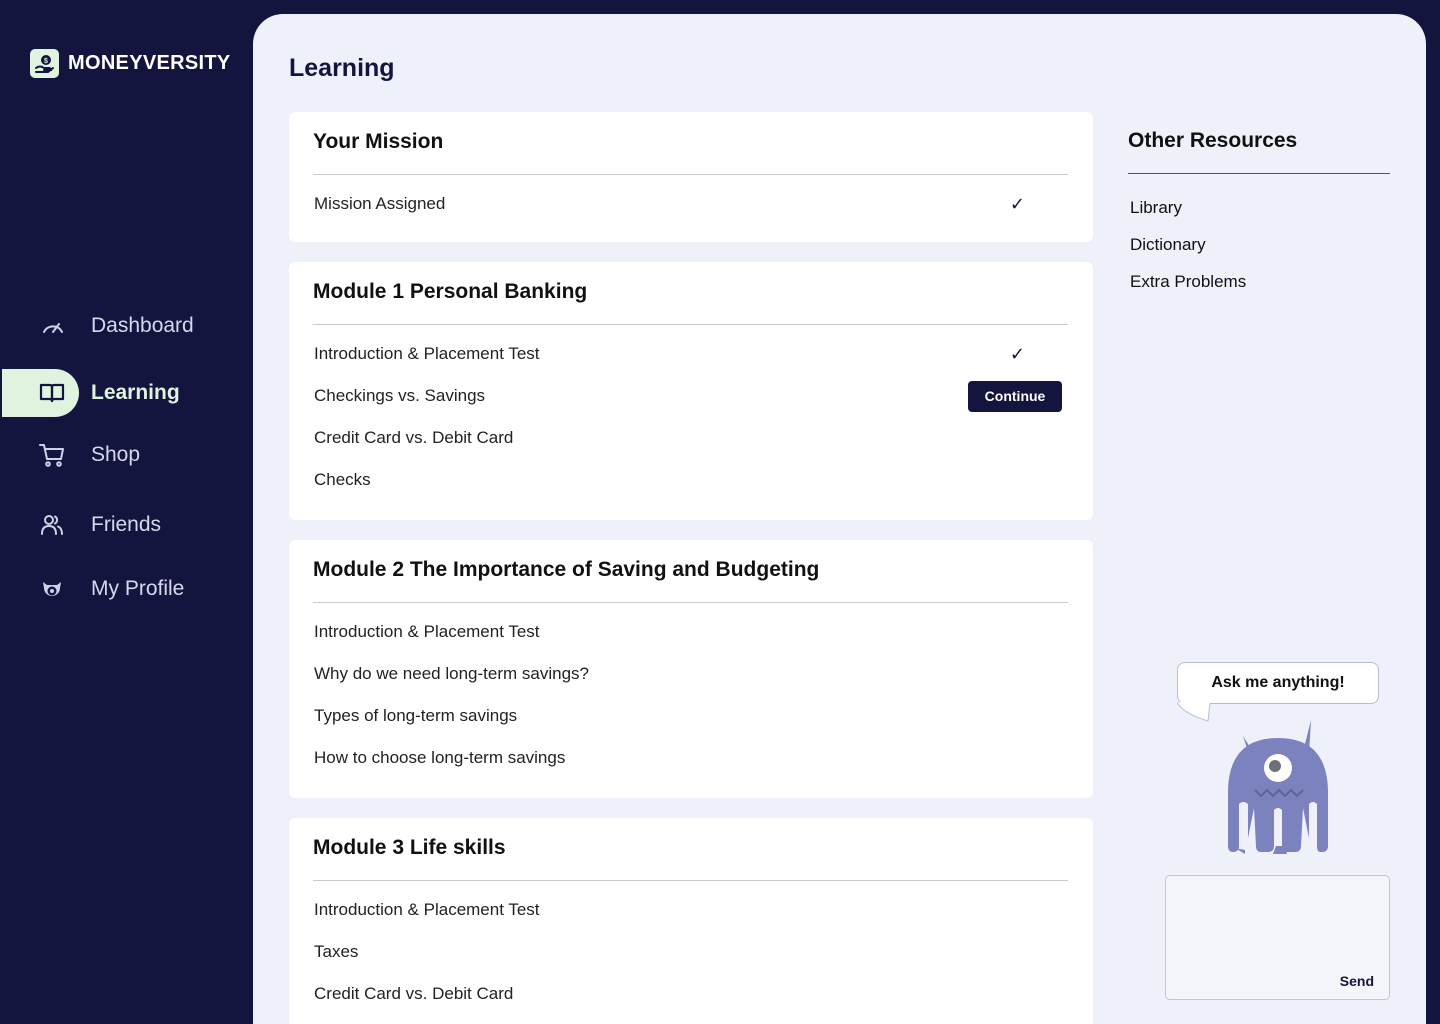  Describe the element at coordinates (451, 673) in the screenshot. I see `lesson-label: Why do we need long-term savings?` at that location.